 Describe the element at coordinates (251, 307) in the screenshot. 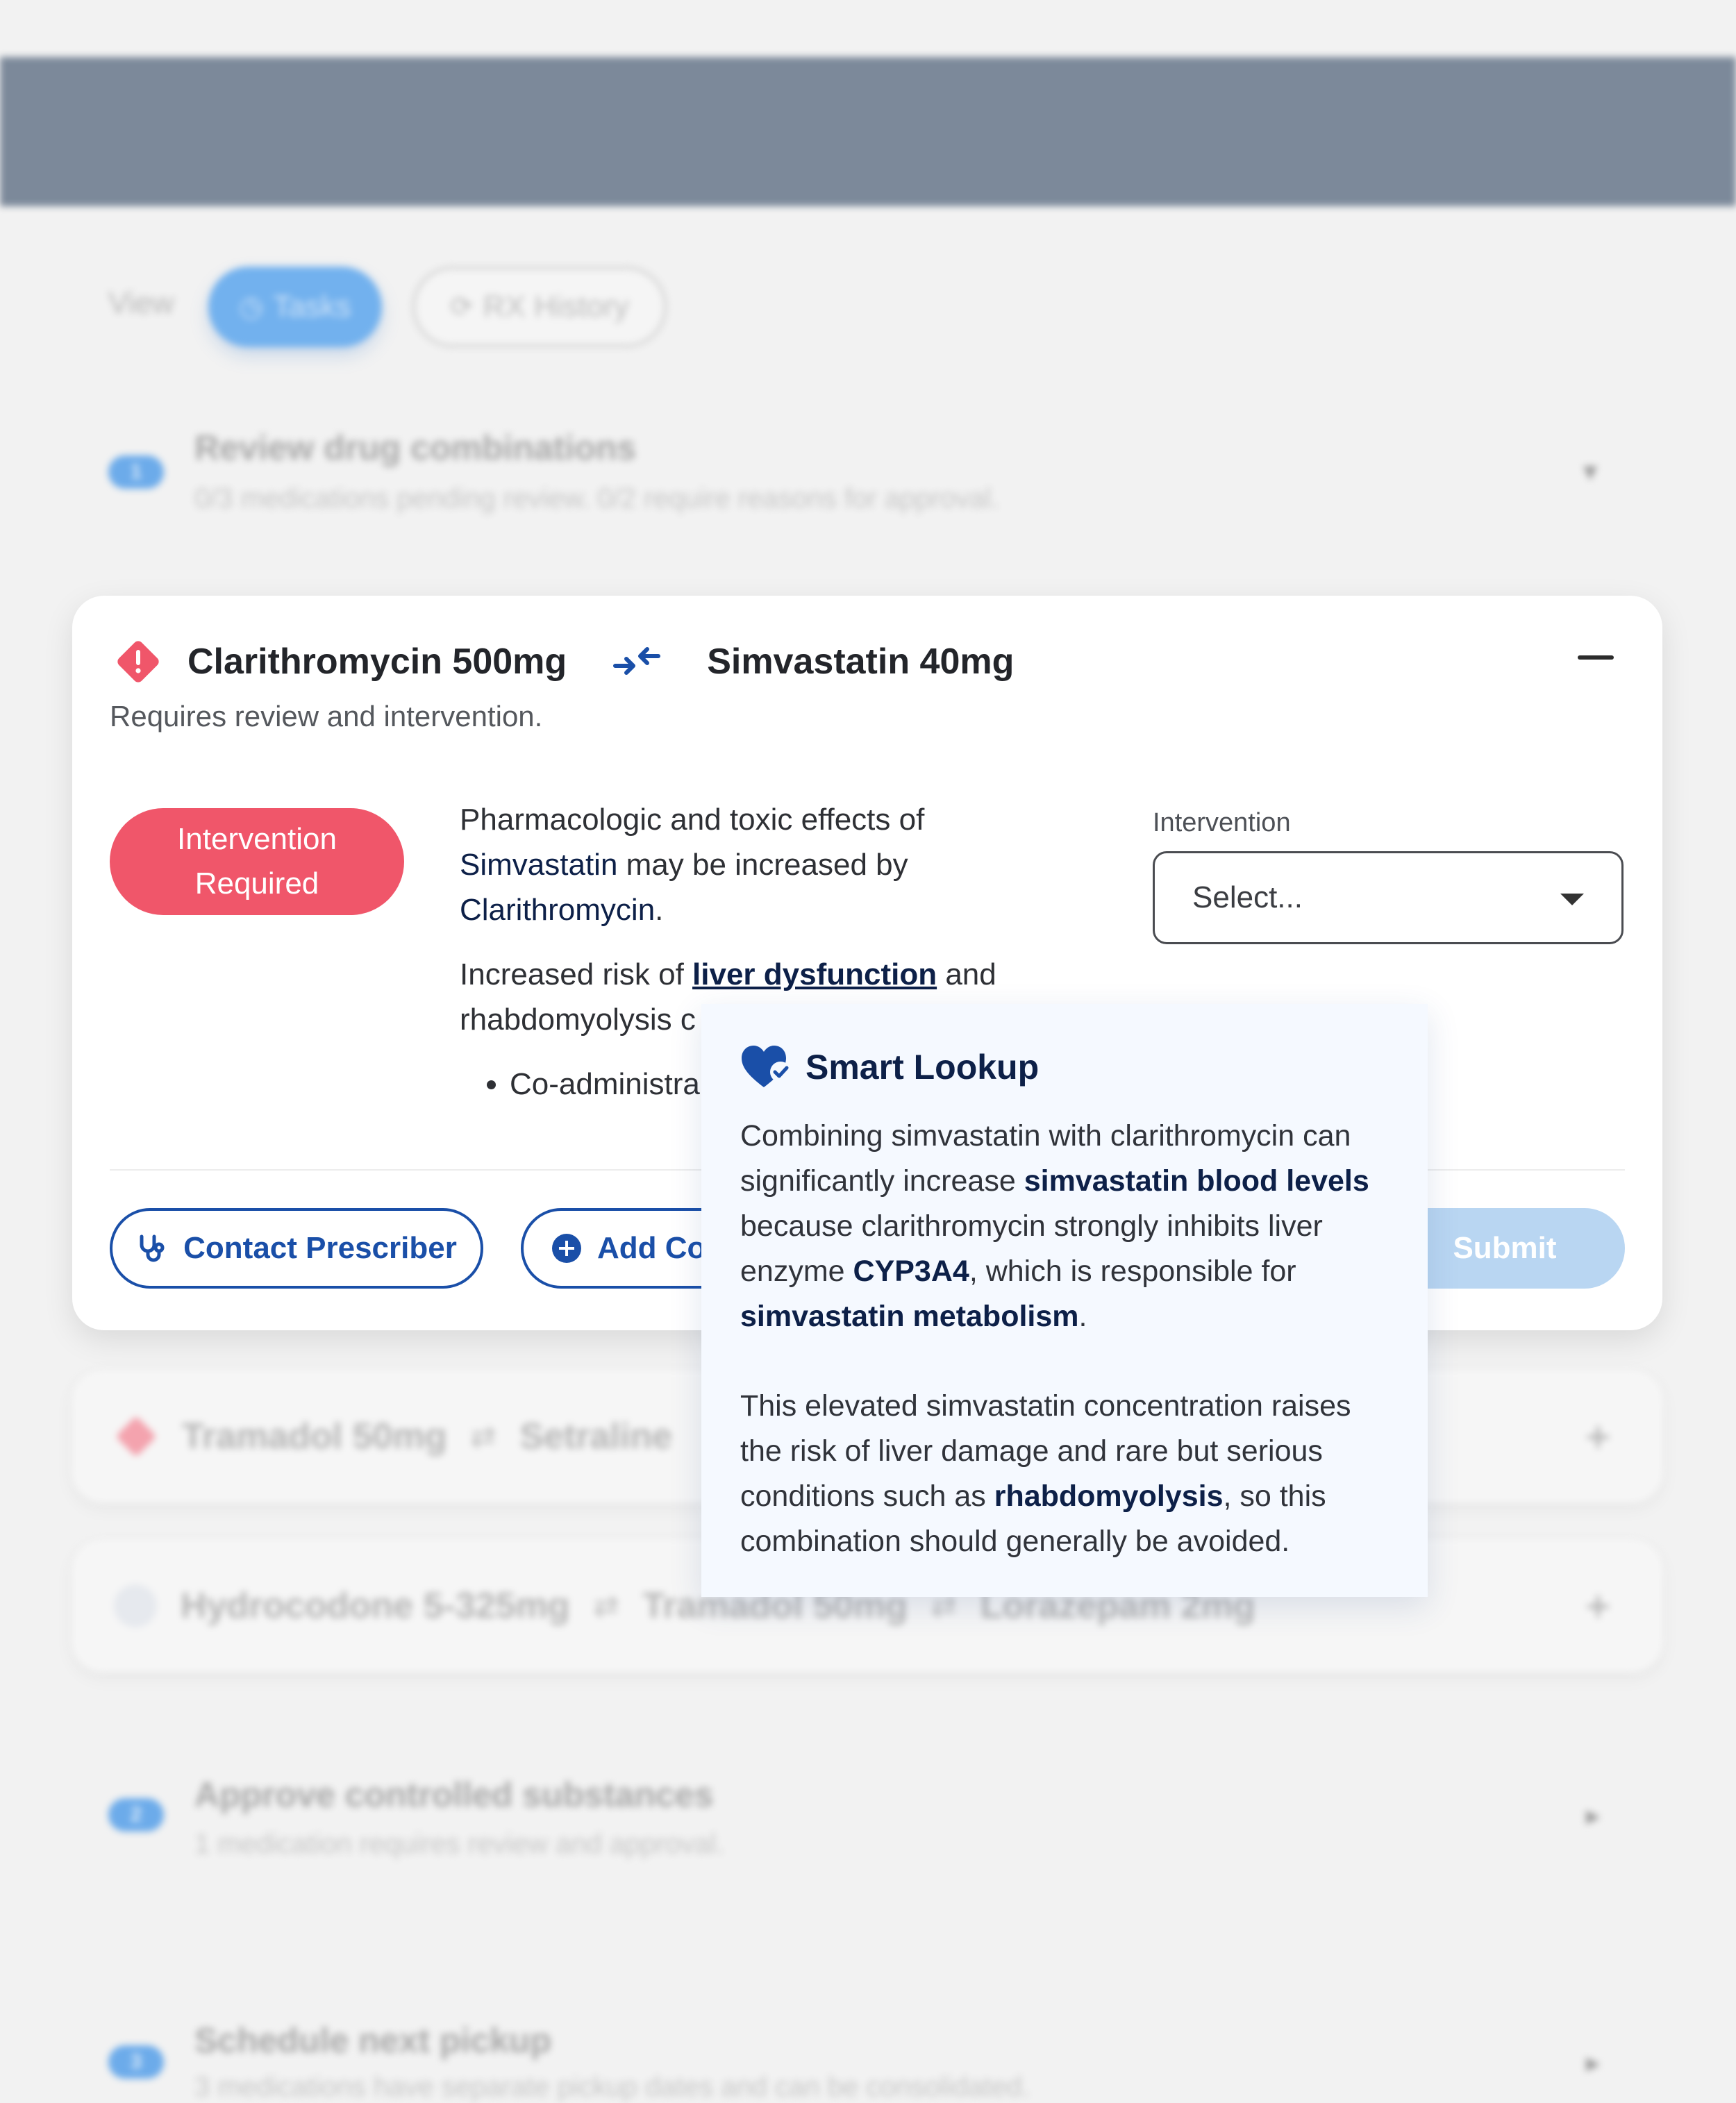

I see `clock-icon: ◷` at that location.